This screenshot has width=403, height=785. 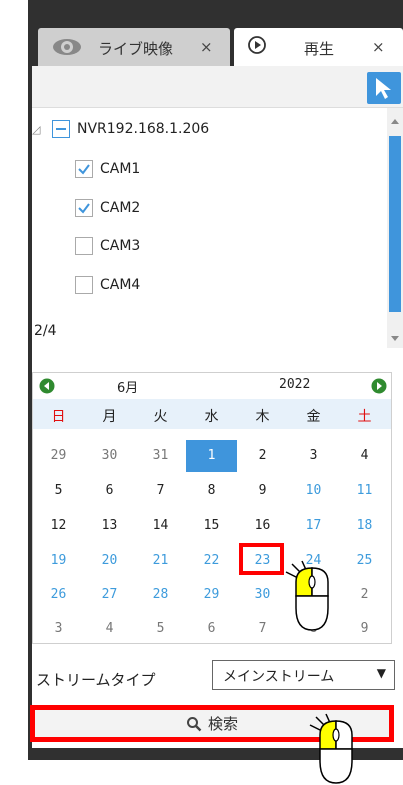 What do you see at coordinates (279, 677) in the screenshot?
I see `stream-type-value: メインストリーム` at bounding box center [279, 677].